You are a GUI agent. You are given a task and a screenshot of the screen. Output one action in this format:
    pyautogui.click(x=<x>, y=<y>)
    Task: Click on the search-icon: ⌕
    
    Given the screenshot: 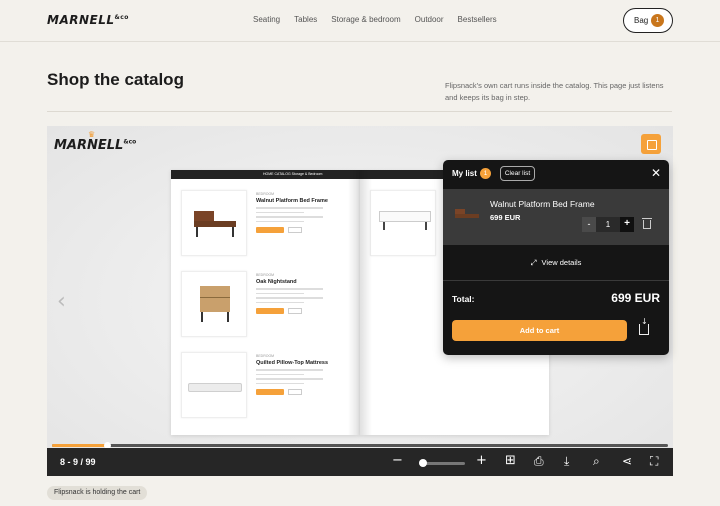 What is the action you would take?
    pyautogui.click(x=596, y=461)
    